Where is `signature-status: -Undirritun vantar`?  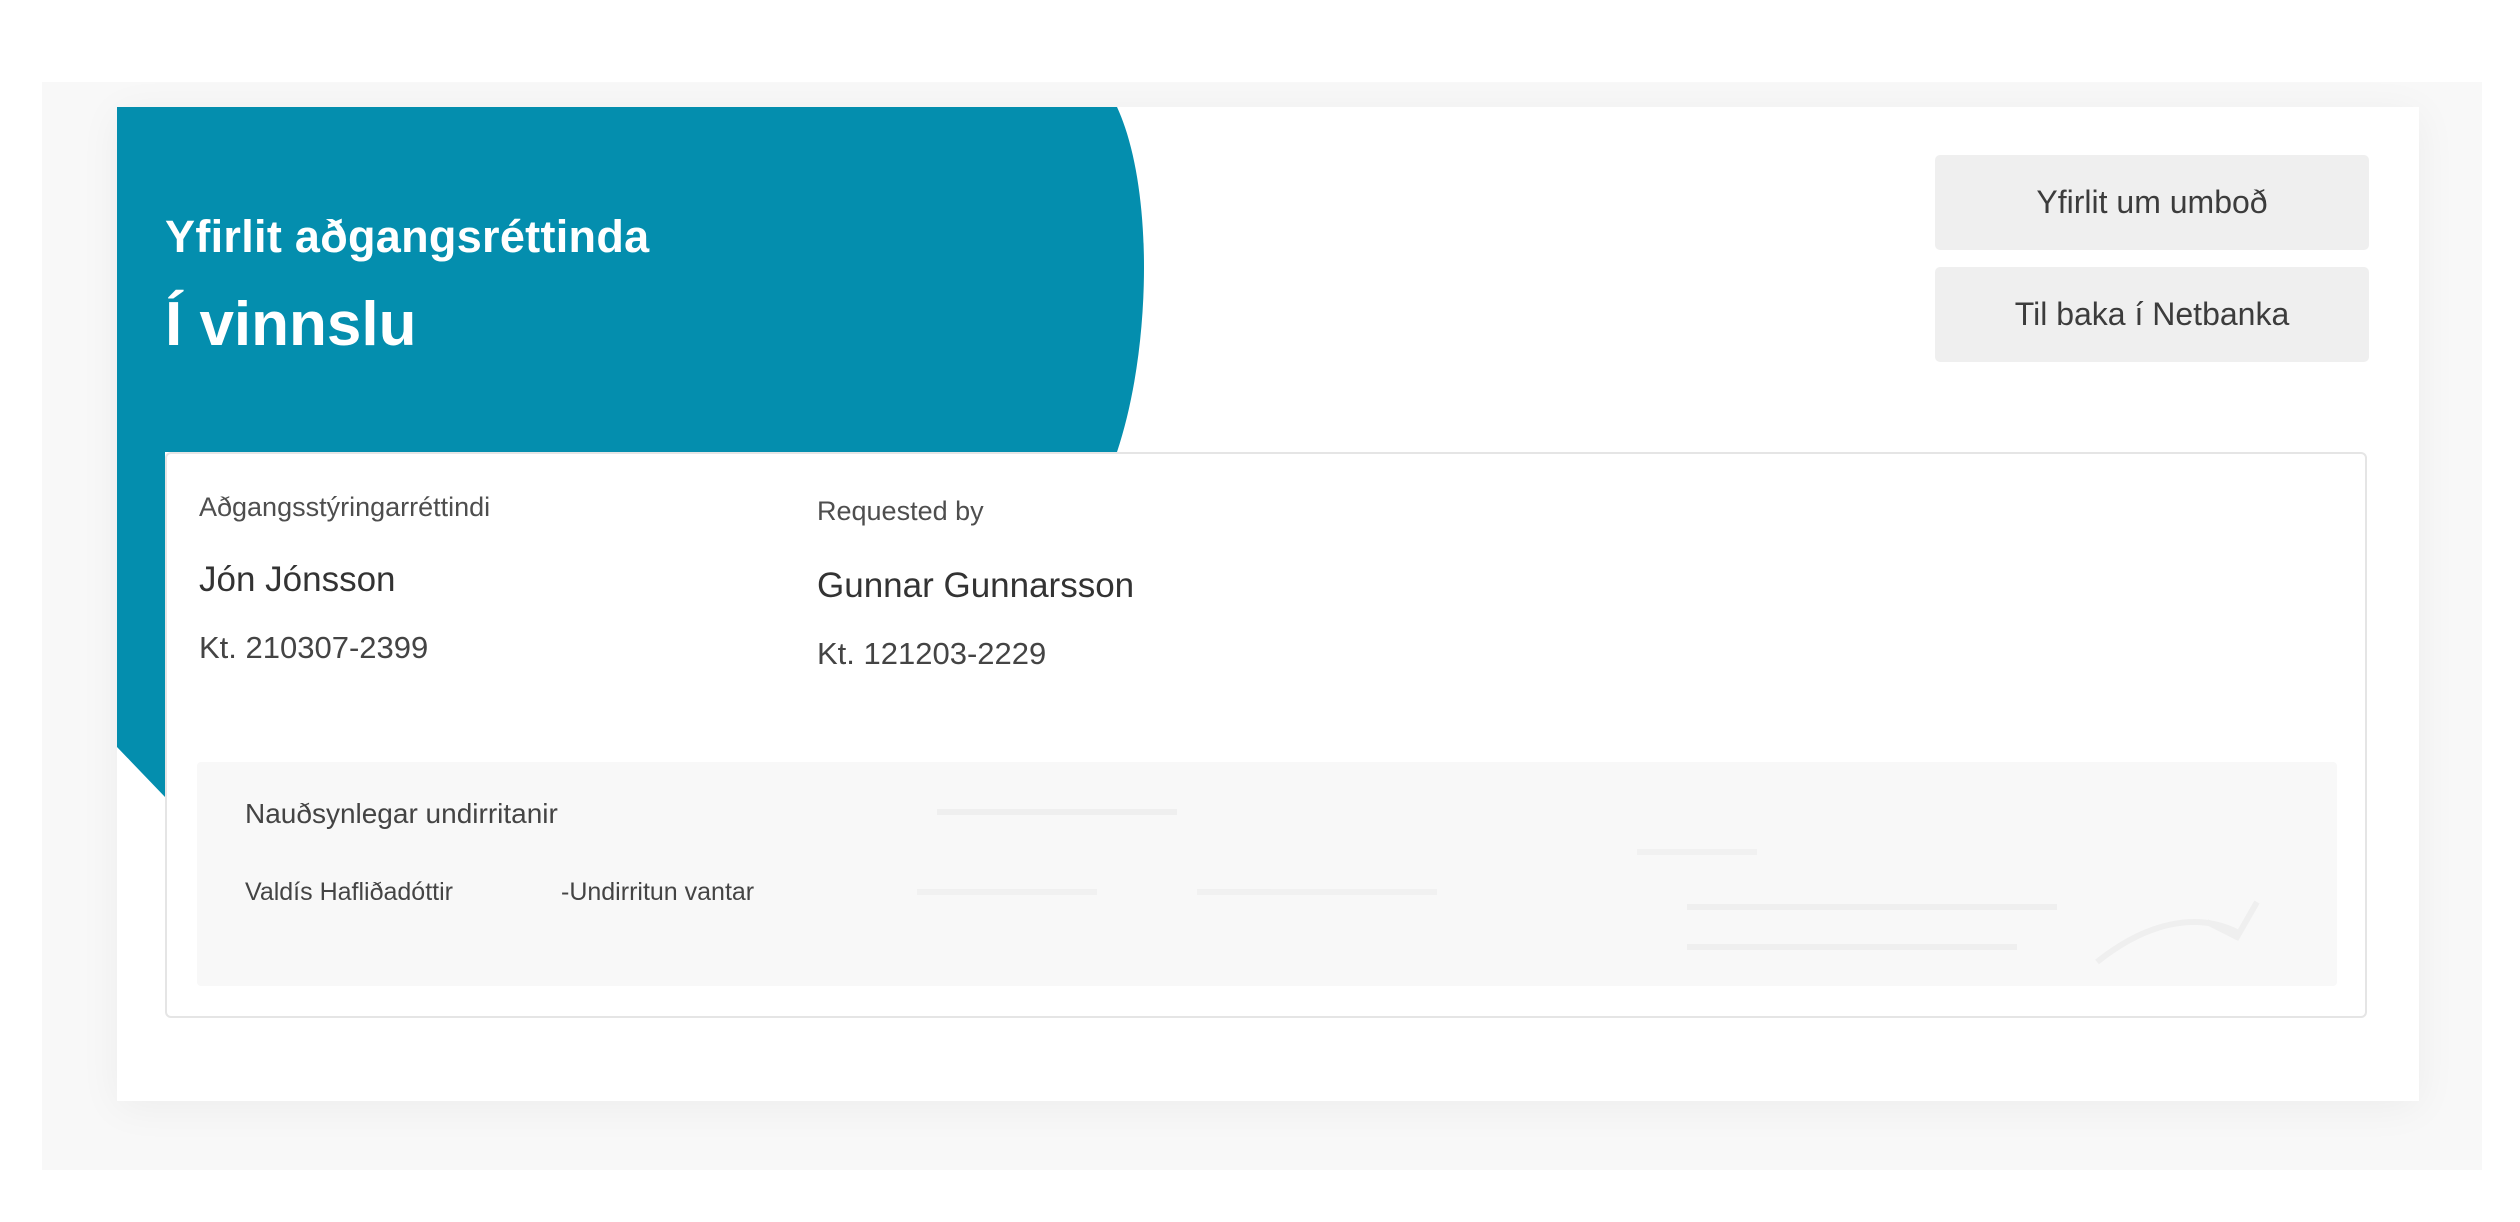
signature-status: -Undirritun vantar is located at coordinates (658, 892).